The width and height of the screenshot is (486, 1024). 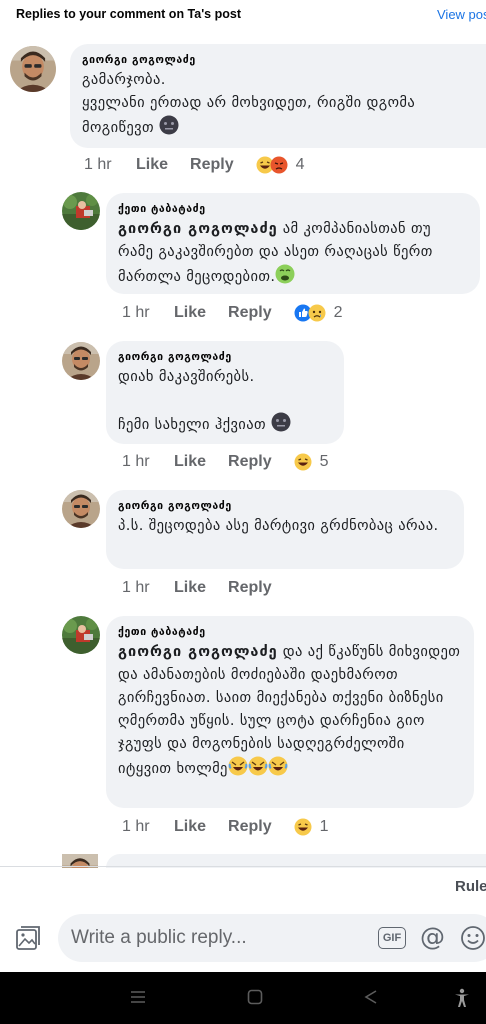 What do you see at coordinates (208, 588) in the screenshot?
I see `comment-actions: 1 hr Like Reply` at bounding box center [208, 588].